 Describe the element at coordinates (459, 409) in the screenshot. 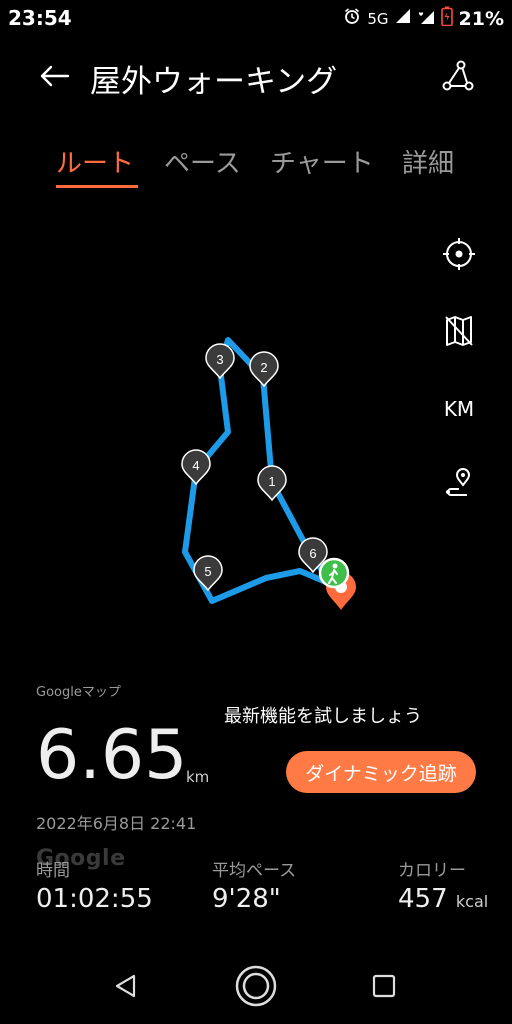

I see `unit-toggle-button: KM` at that location.